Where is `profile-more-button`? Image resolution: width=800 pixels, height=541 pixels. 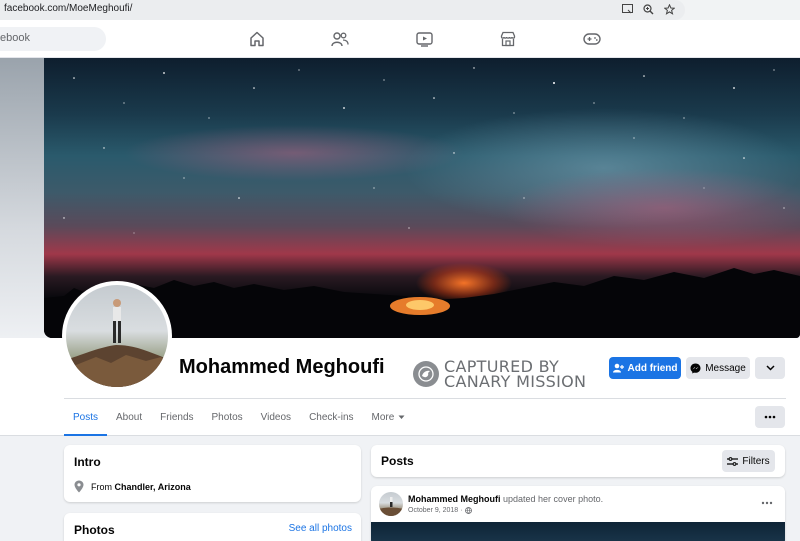
profile-more-button is located at coordinates (770, 368).